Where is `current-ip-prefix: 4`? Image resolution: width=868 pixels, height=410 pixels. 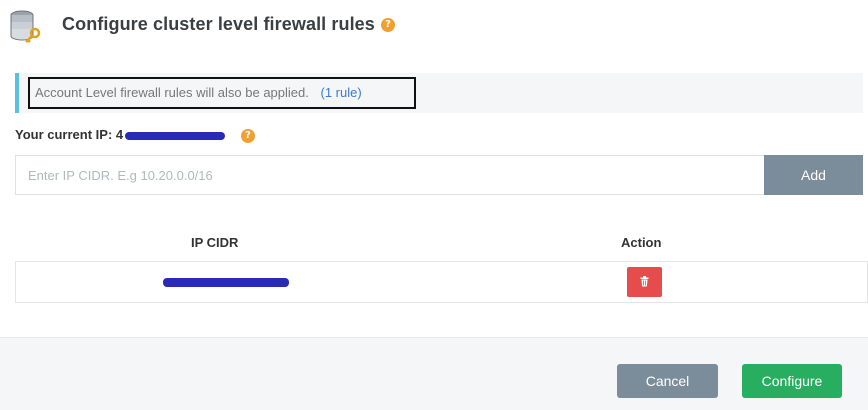 current-ip-prefix: 4 is located at coordinates (119, 134).